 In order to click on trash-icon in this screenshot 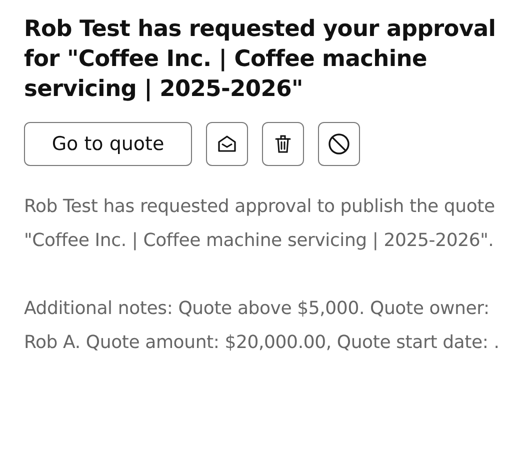, I will do `click(283, 144)`.